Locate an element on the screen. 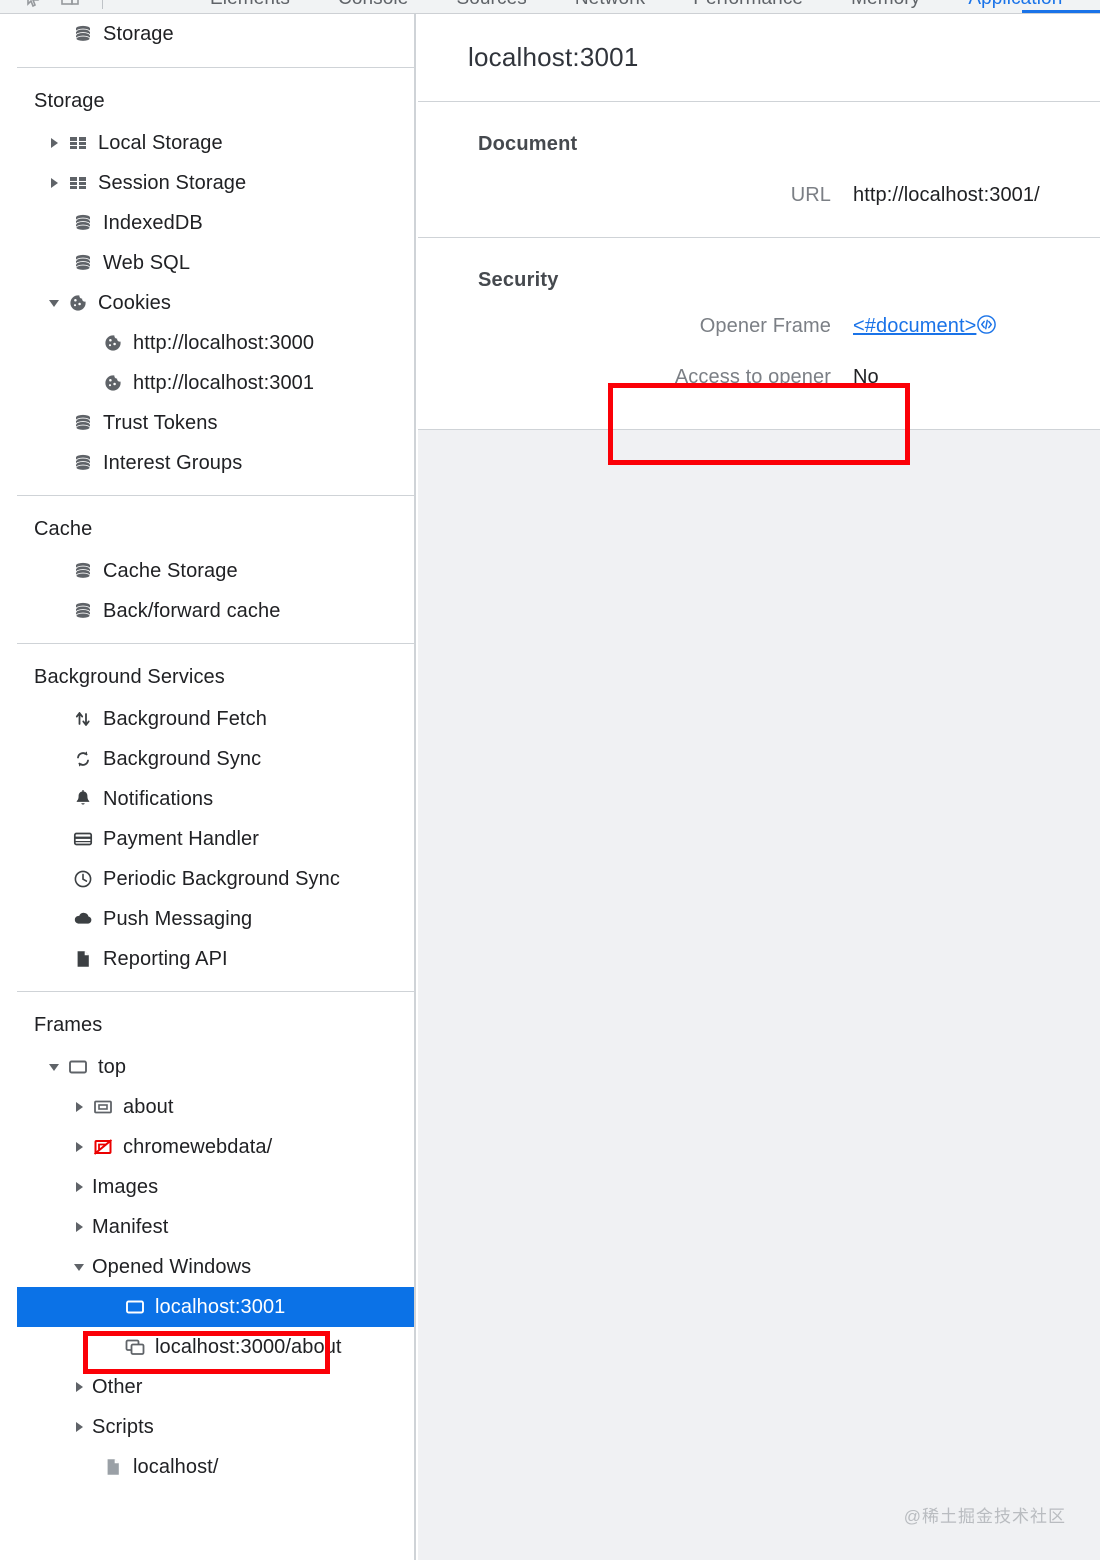 This screenshot has width=1100, height=1560. sidebar-item-storage-root: Storage is located at coordinates (215, 34).